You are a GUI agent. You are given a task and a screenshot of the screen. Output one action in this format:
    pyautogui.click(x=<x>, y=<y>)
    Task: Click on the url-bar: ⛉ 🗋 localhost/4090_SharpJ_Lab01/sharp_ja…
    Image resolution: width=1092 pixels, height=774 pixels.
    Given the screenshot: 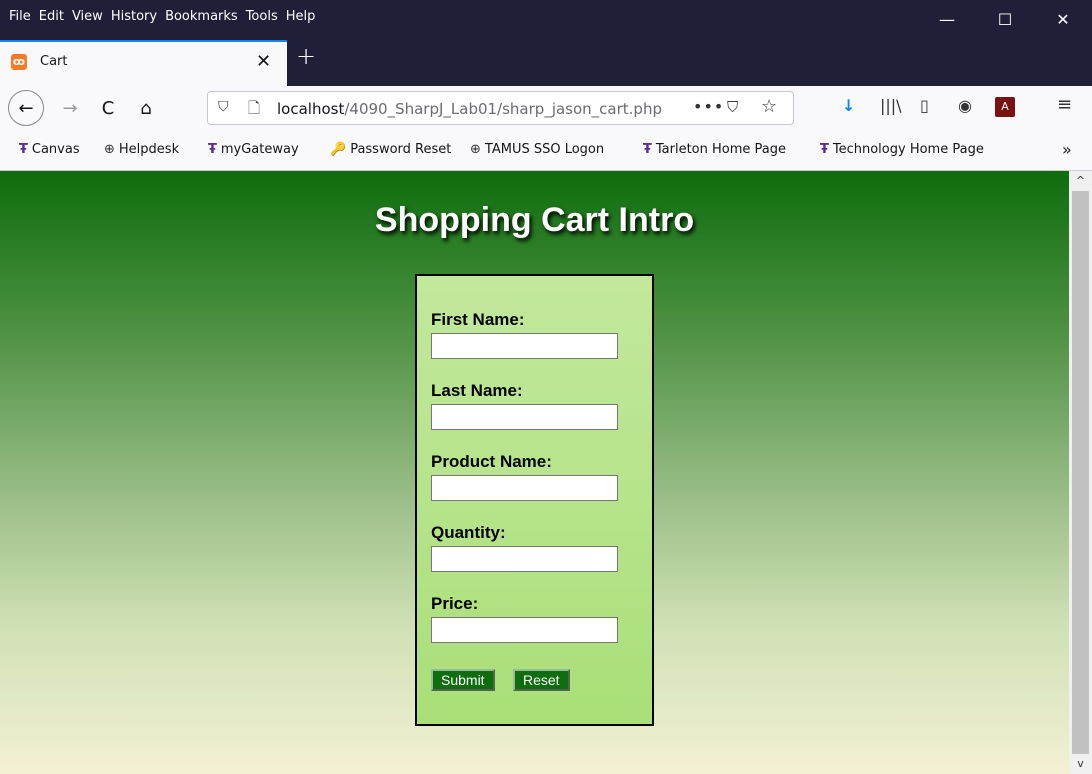 What is the action you would take?
    pyautogui.click(x=500, y=108)
    